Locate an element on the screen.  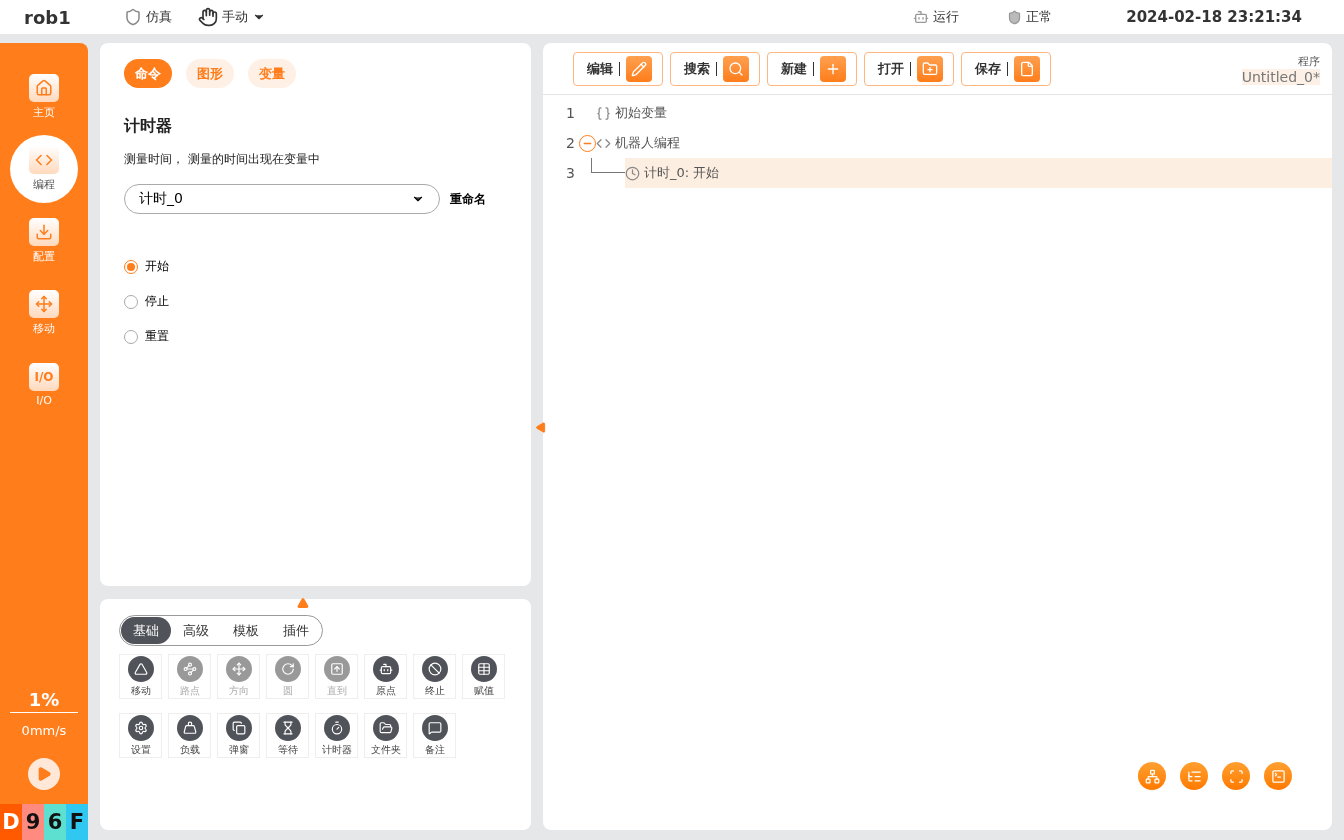
braces-icon is located at coordinates (603, 113).